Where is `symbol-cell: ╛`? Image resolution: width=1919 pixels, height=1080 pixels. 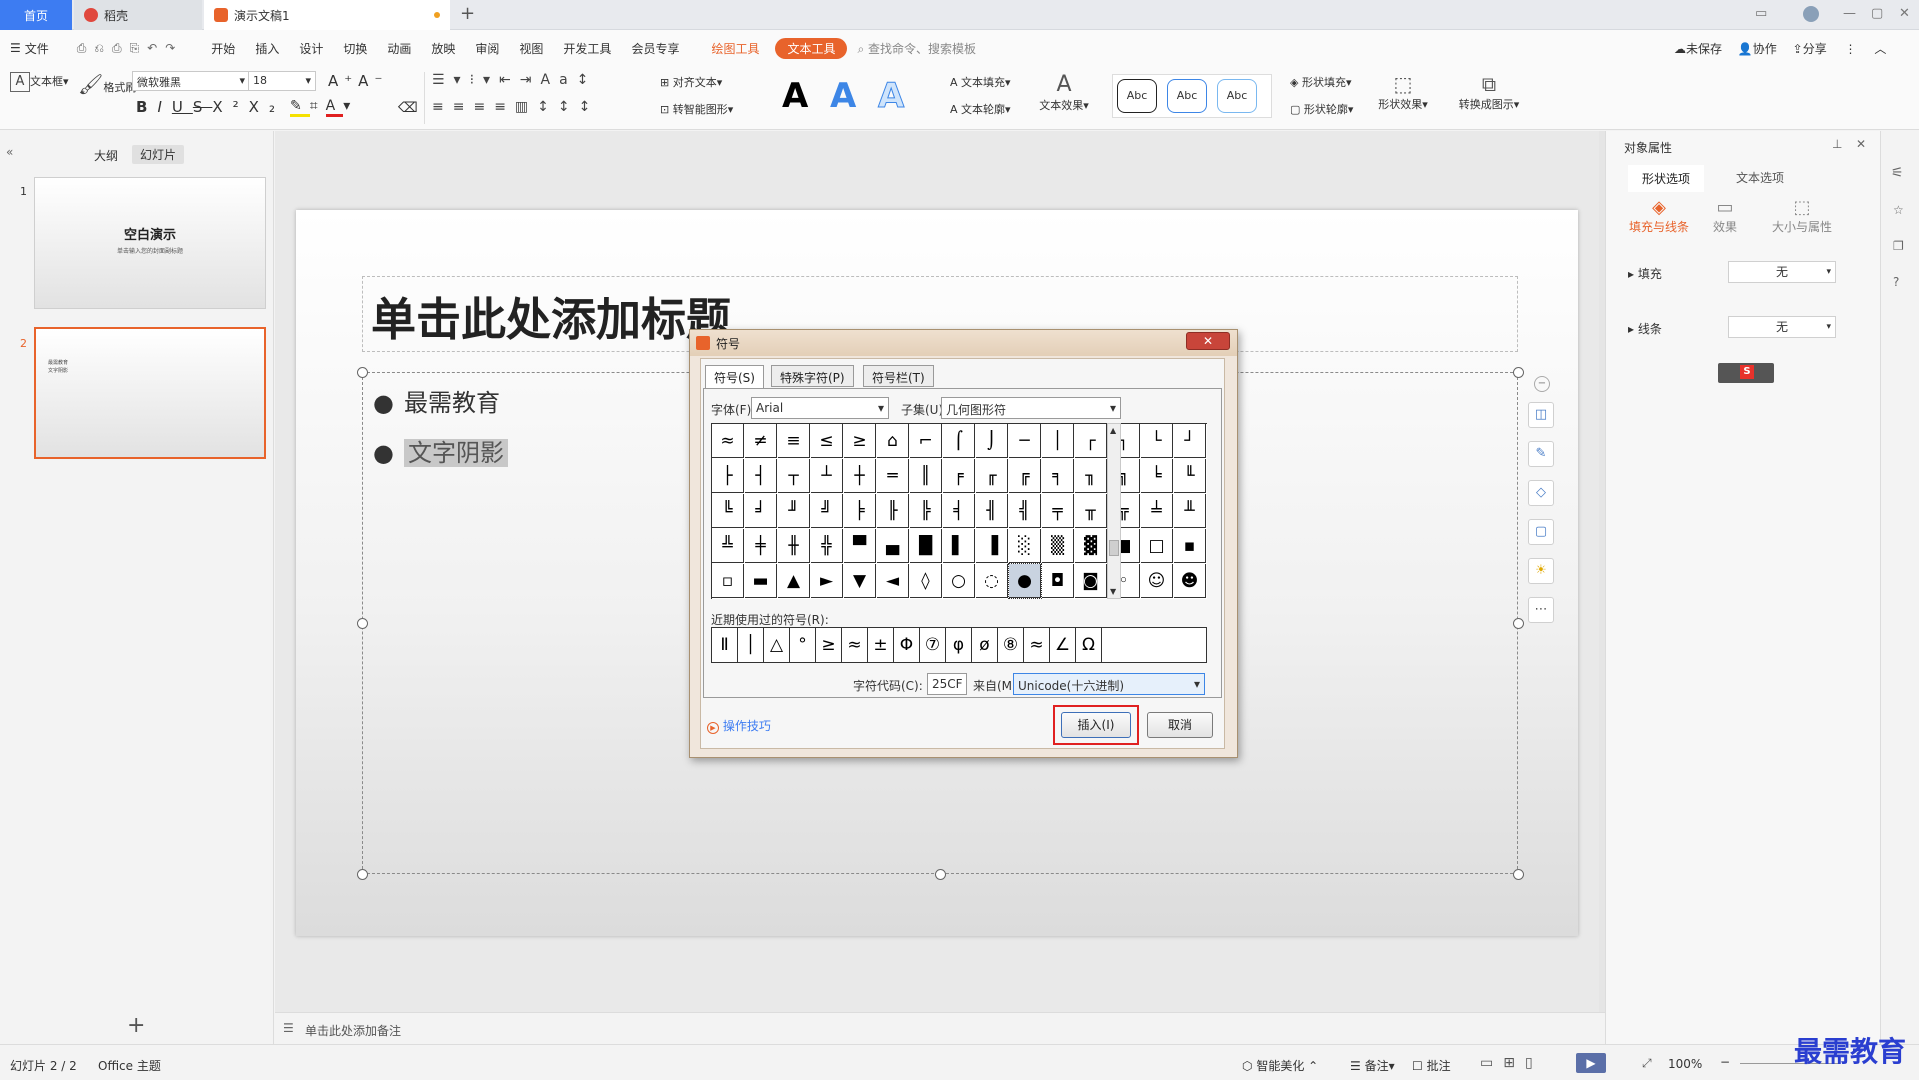 symbol-cell: ╛ is located at coordinates (761, 511).